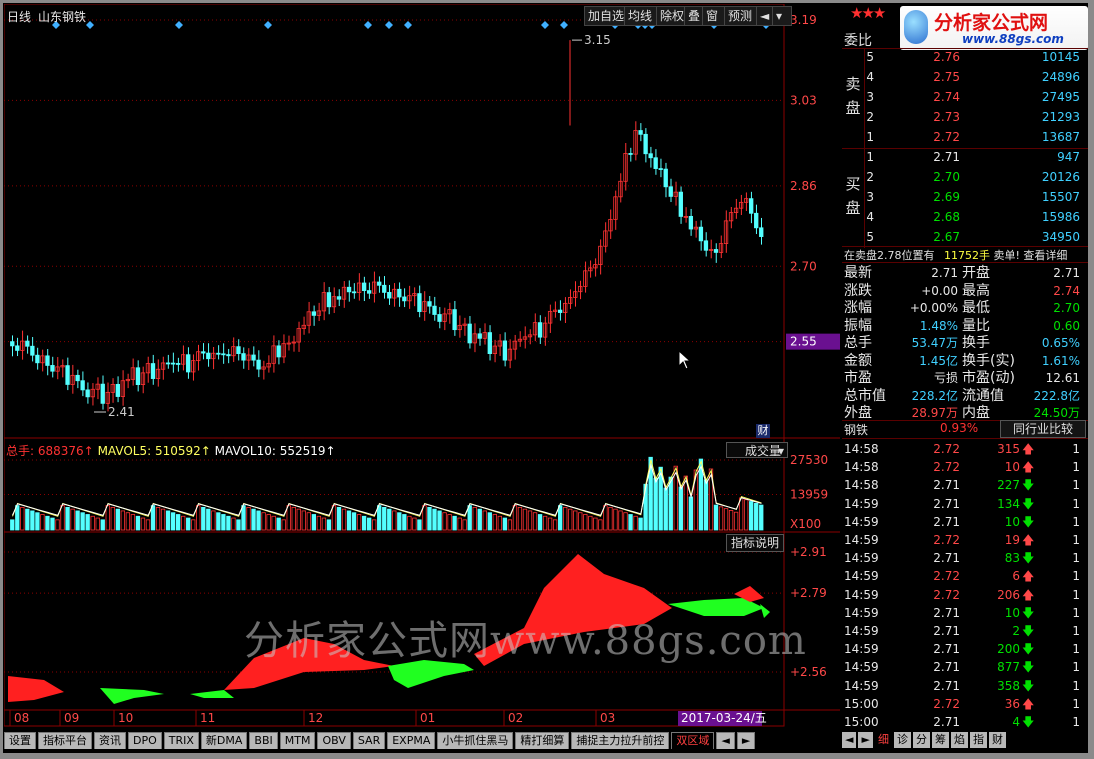 The height and width of the screenshot is (759, 1094). What do you see at coordinates (997, 740) in the screenshot?
I see `panel-tab-6: 财` at bounding box center [997, 740].